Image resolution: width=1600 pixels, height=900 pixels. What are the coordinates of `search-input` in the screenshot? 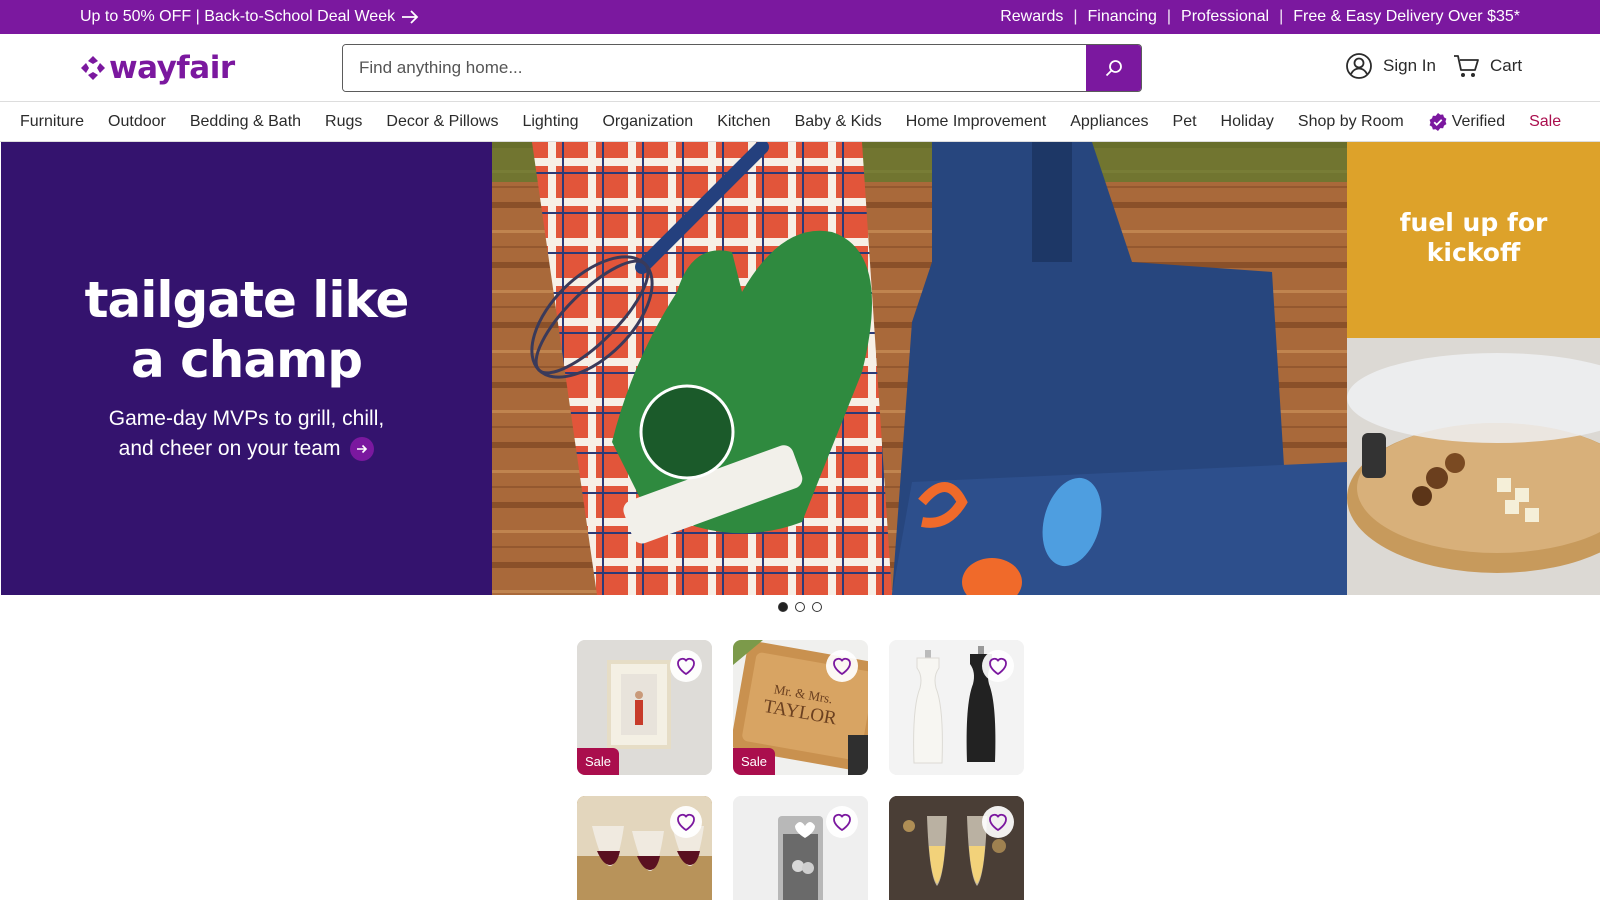 It's located at (714, 68).